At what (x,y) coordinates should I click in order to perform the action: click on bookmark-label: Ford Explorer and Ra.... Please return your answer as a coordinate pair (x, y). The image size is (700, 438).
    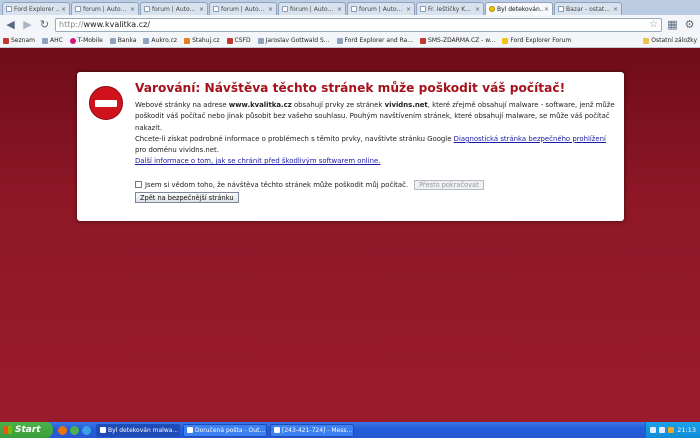
    Looking at the image, I should click on (379, 40).